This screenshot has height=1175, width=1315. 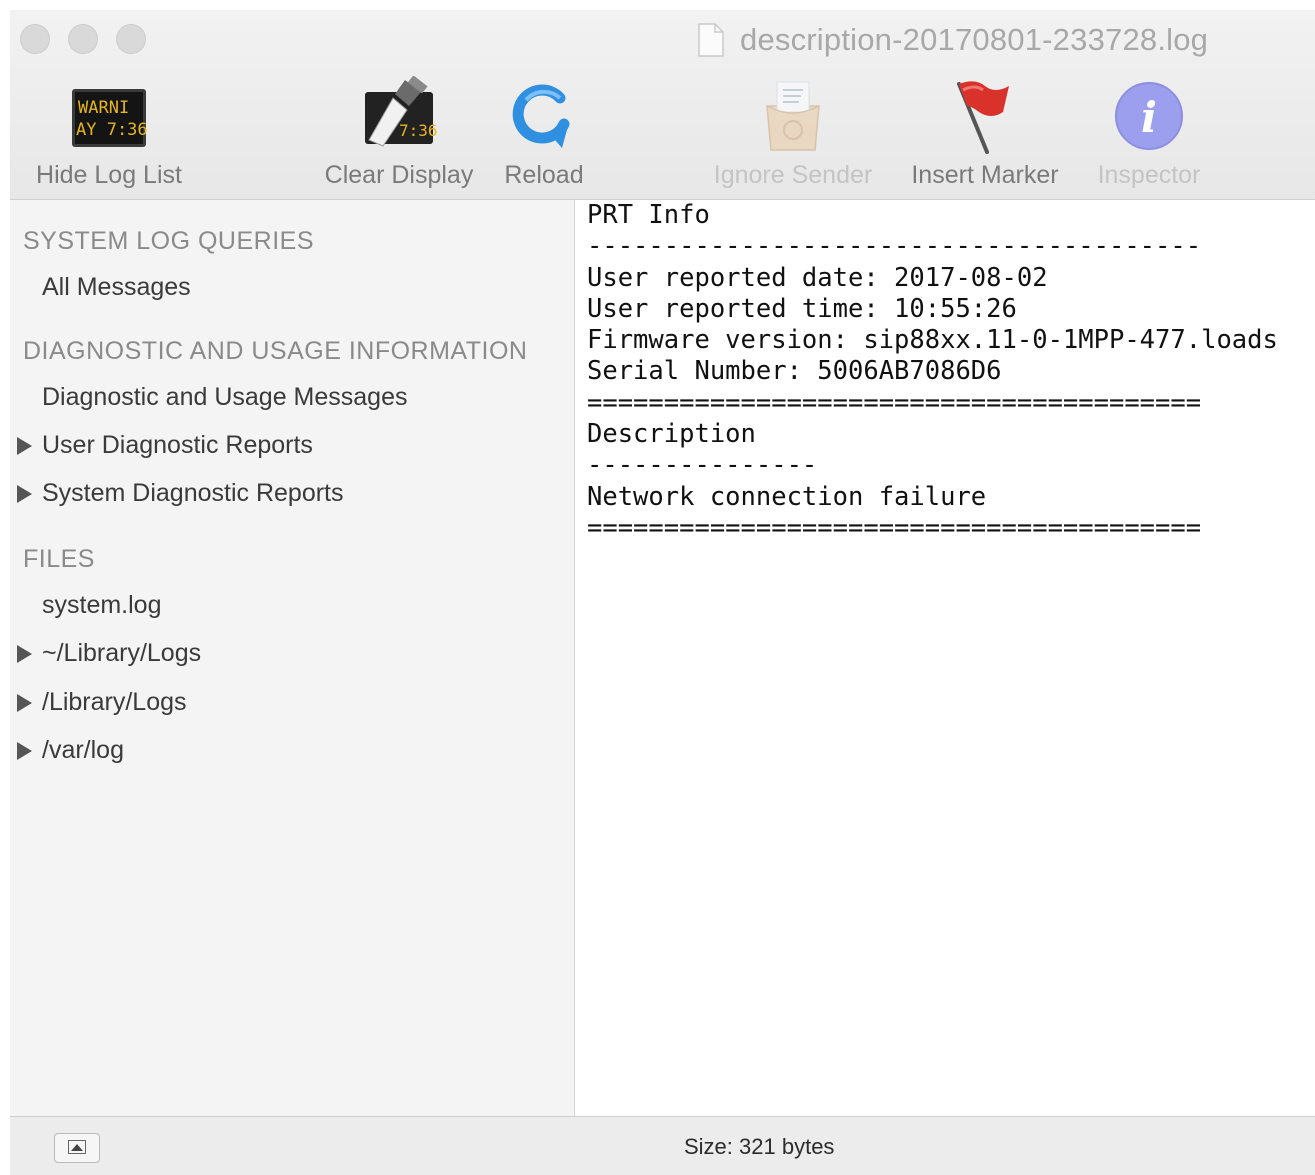 What do you see at coordinates (224, 397) in the screenshot?
I see `sidebar-item-diagnostic-usage-messages: Diagnostic and Usage Messages` at bounding box center [224, 397].